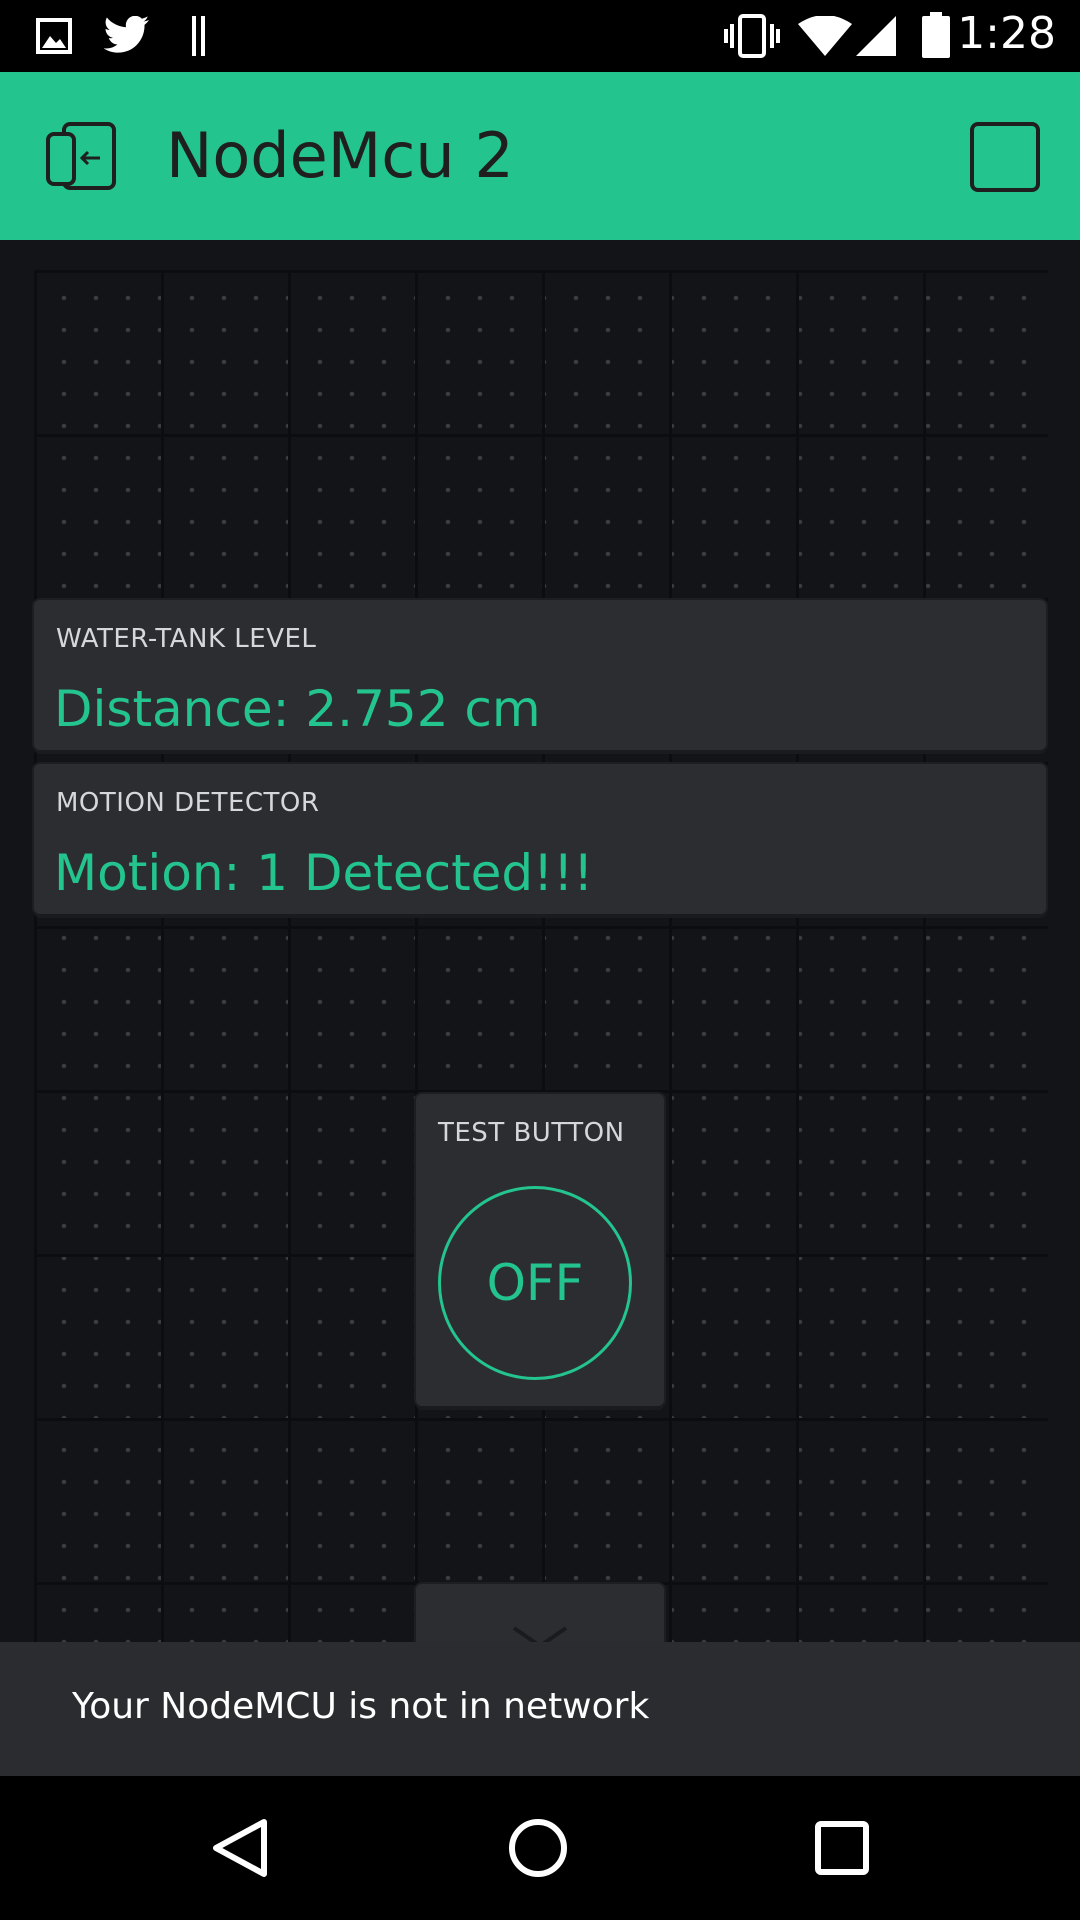 The height and width of the screenshot is (1920, 1080). Describe the element at coordinates (540, 675) in the screenshot. I see `water-tank-widget: WATER-TANK LEVEL Distance: 2.752 cm` at that location.